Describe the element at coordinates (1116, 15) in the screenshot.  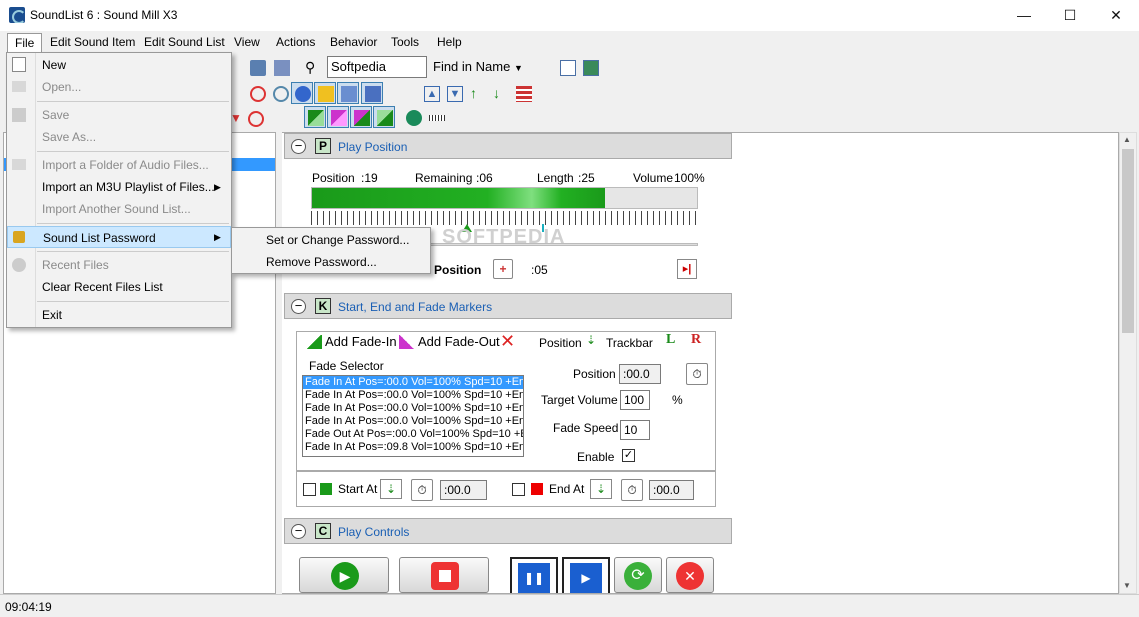
I see `close-button: ✕` at that location.